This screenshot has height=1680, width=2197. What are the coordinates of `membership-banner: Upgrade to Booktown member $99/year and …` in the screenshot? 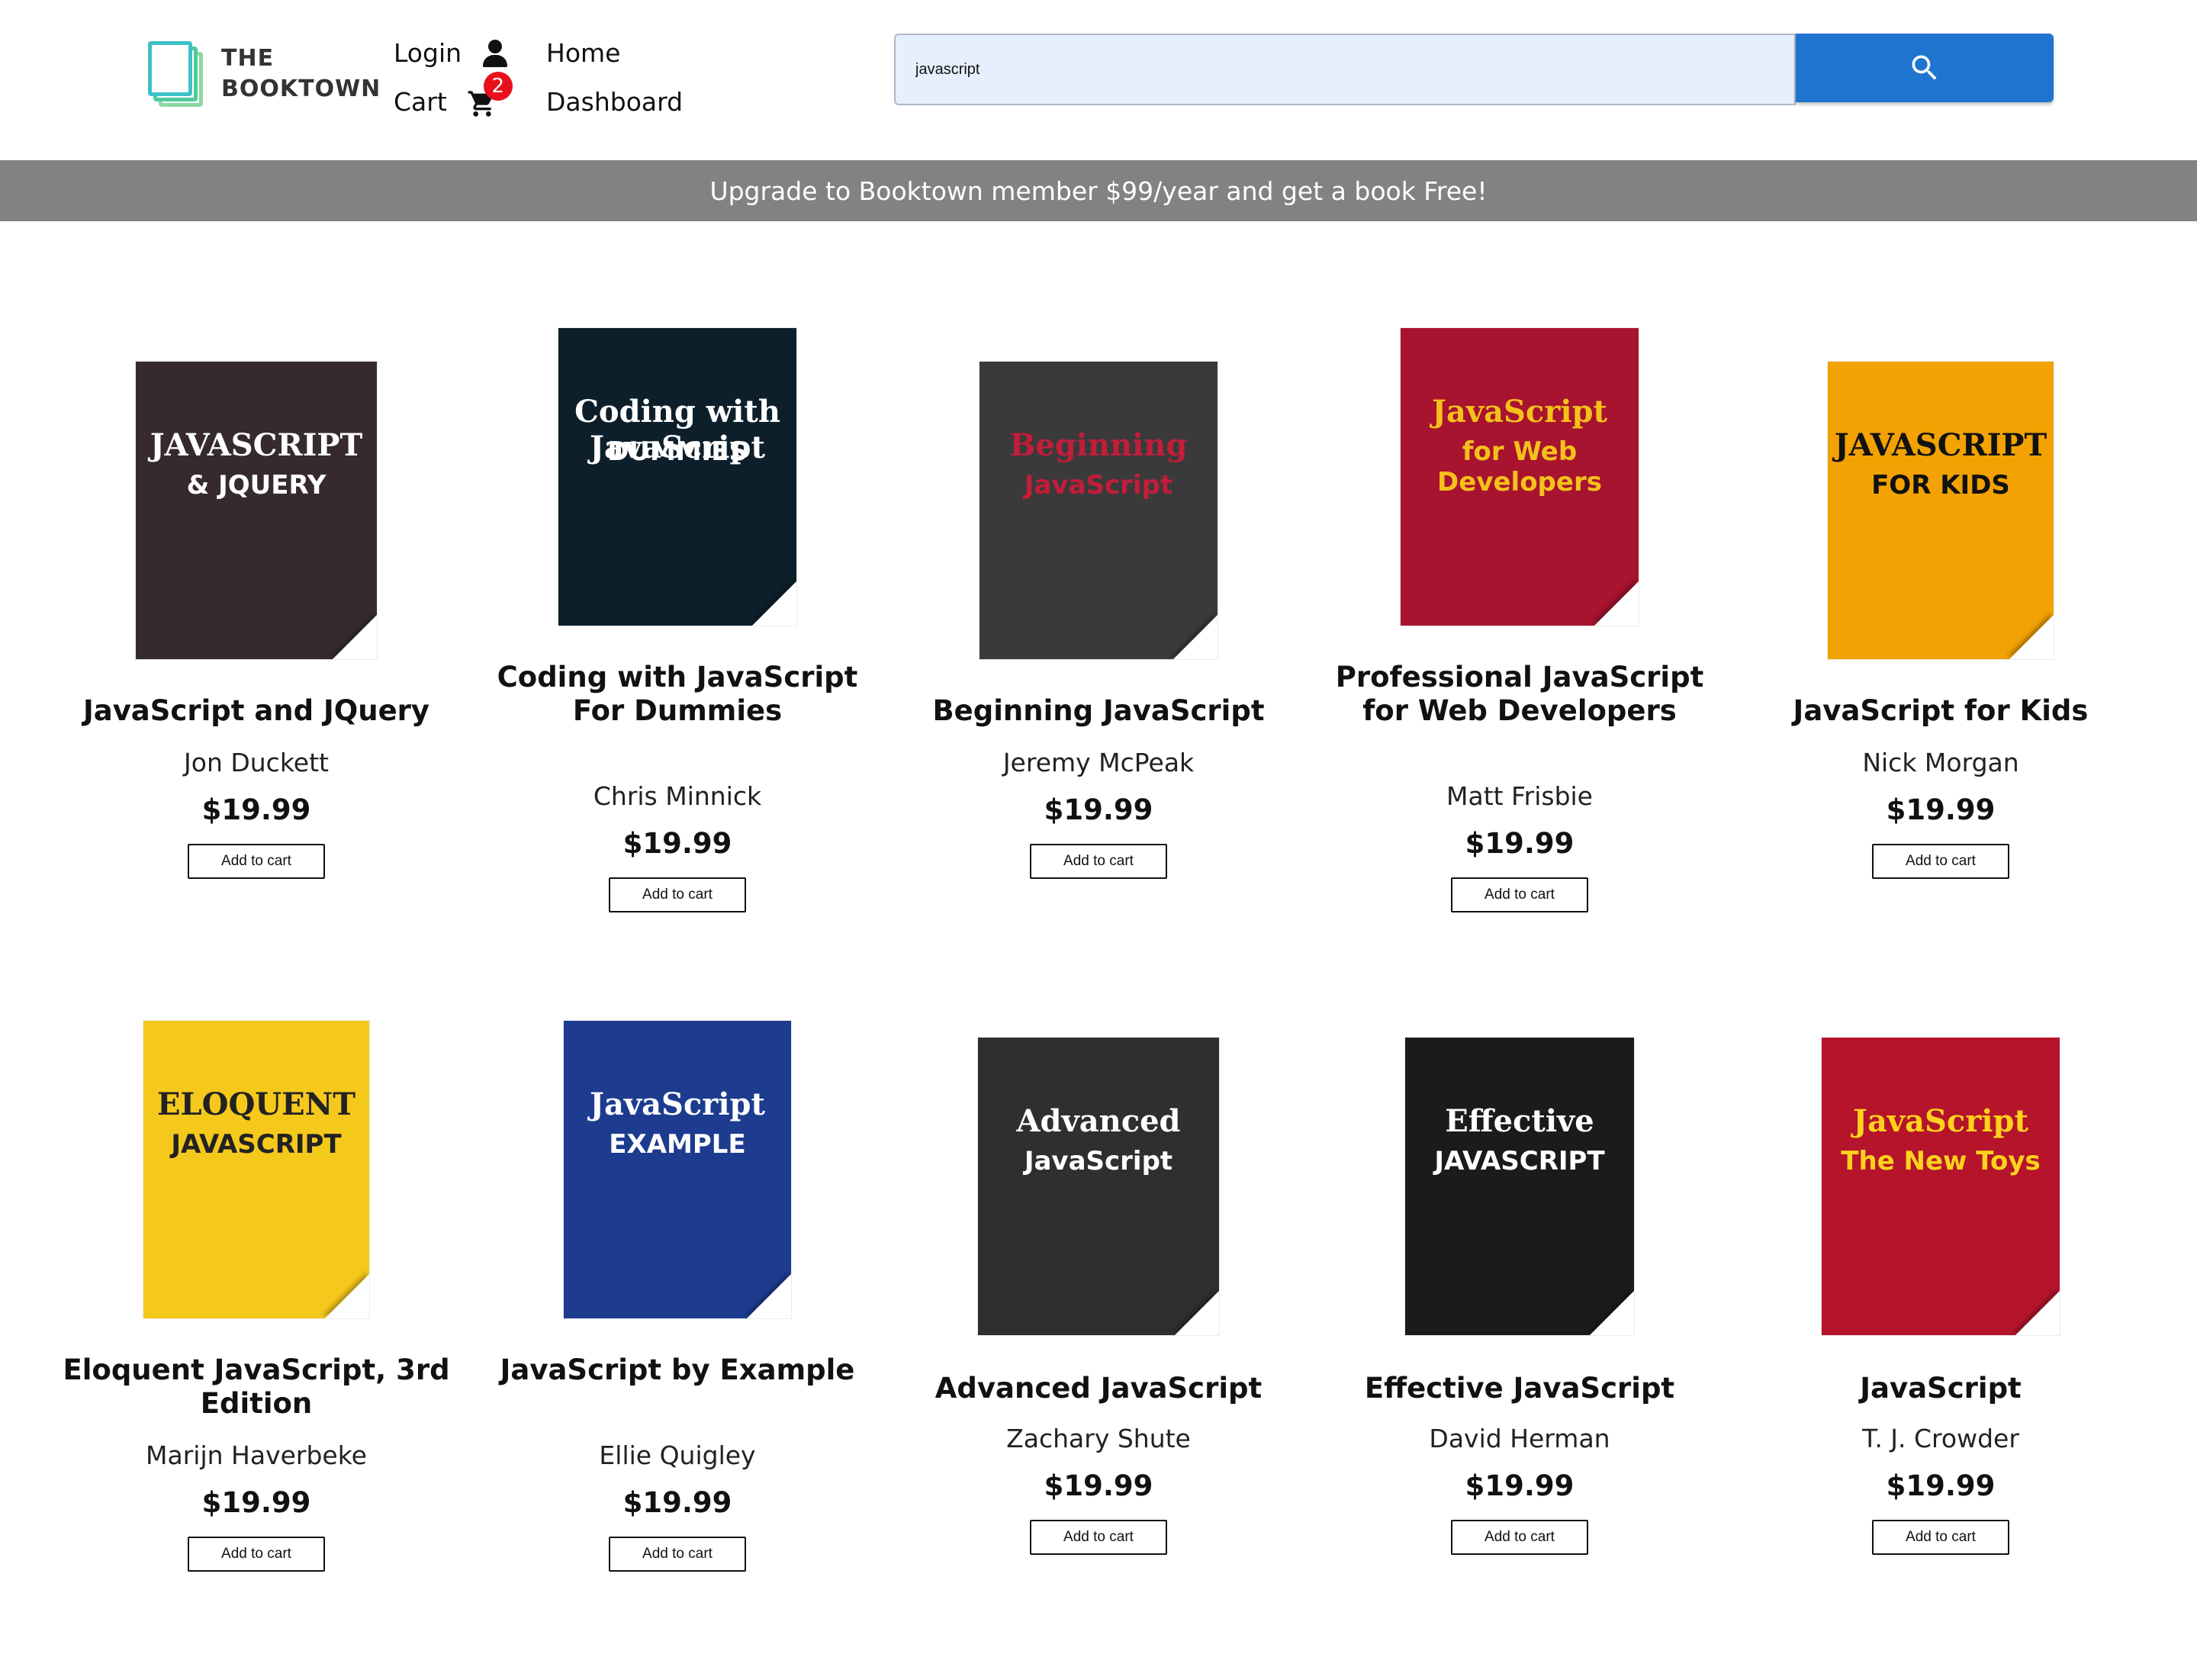 It's located at (1098, 191).